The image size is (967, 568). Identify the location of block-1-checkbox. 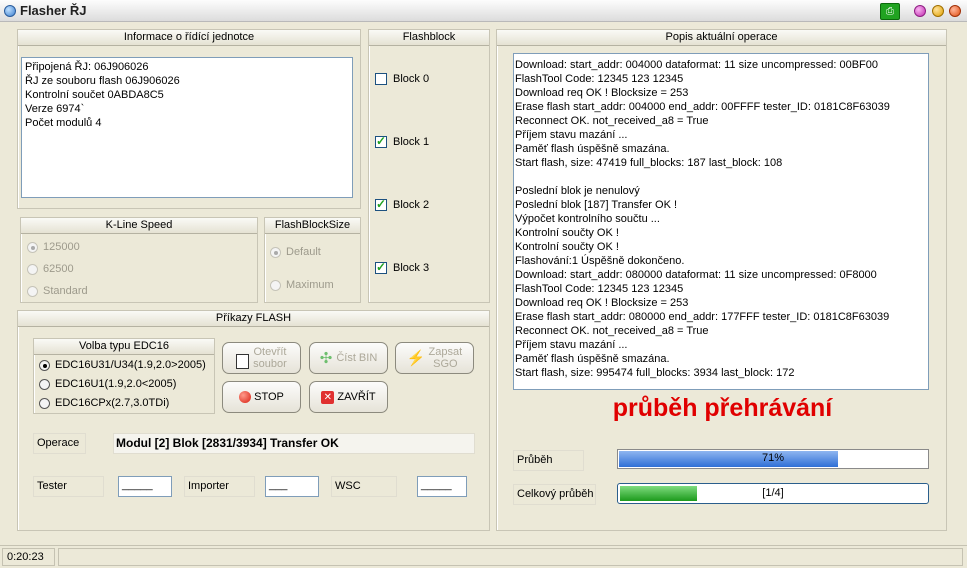
(381, 141).